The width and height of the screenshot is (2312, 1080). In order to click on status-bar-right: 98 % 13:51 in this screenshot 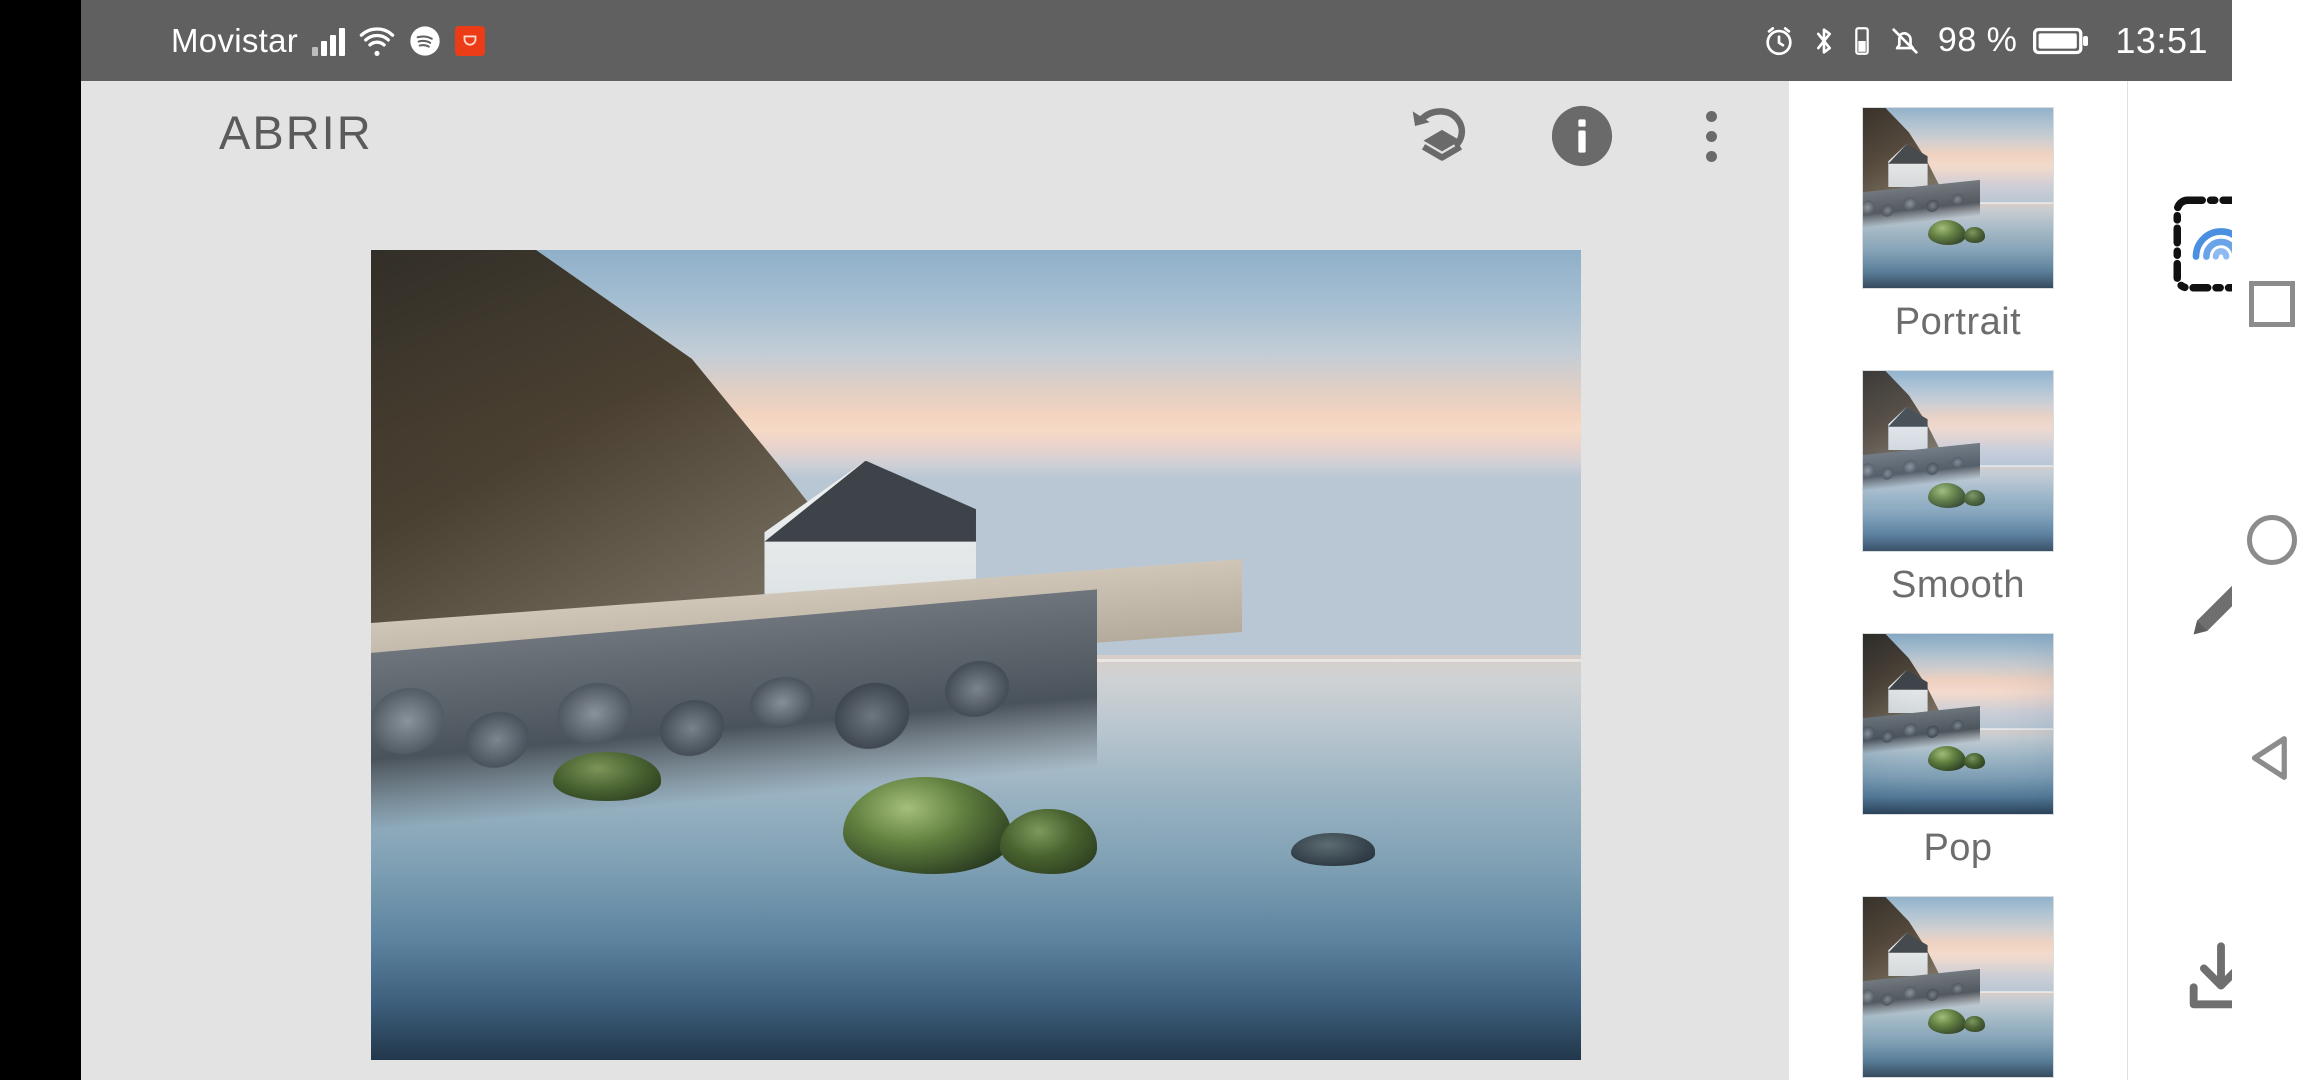, I will do `click(1985, 41)`.